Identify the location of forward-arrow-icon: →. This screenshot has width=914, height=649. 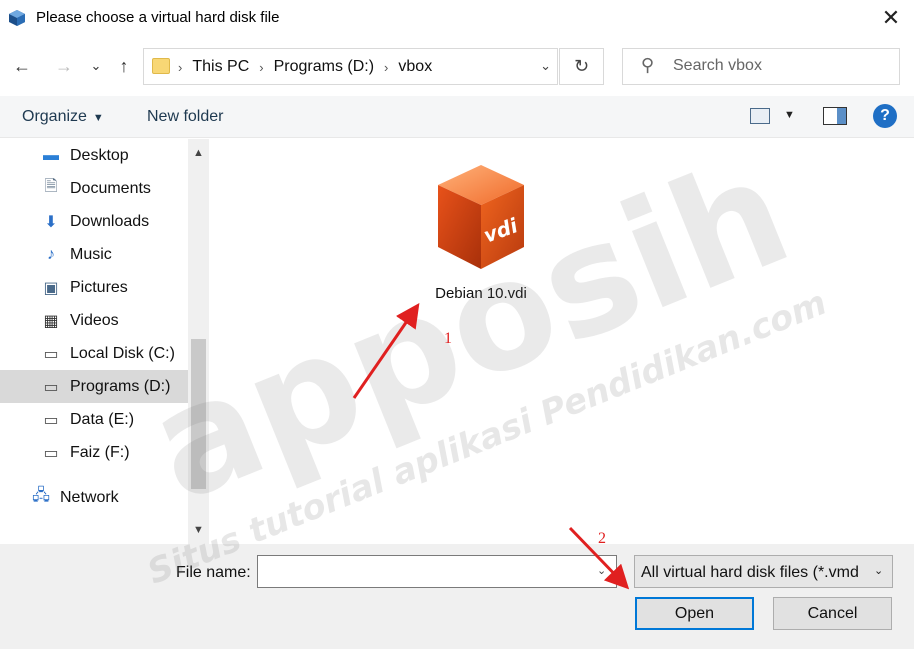
(64, 65).